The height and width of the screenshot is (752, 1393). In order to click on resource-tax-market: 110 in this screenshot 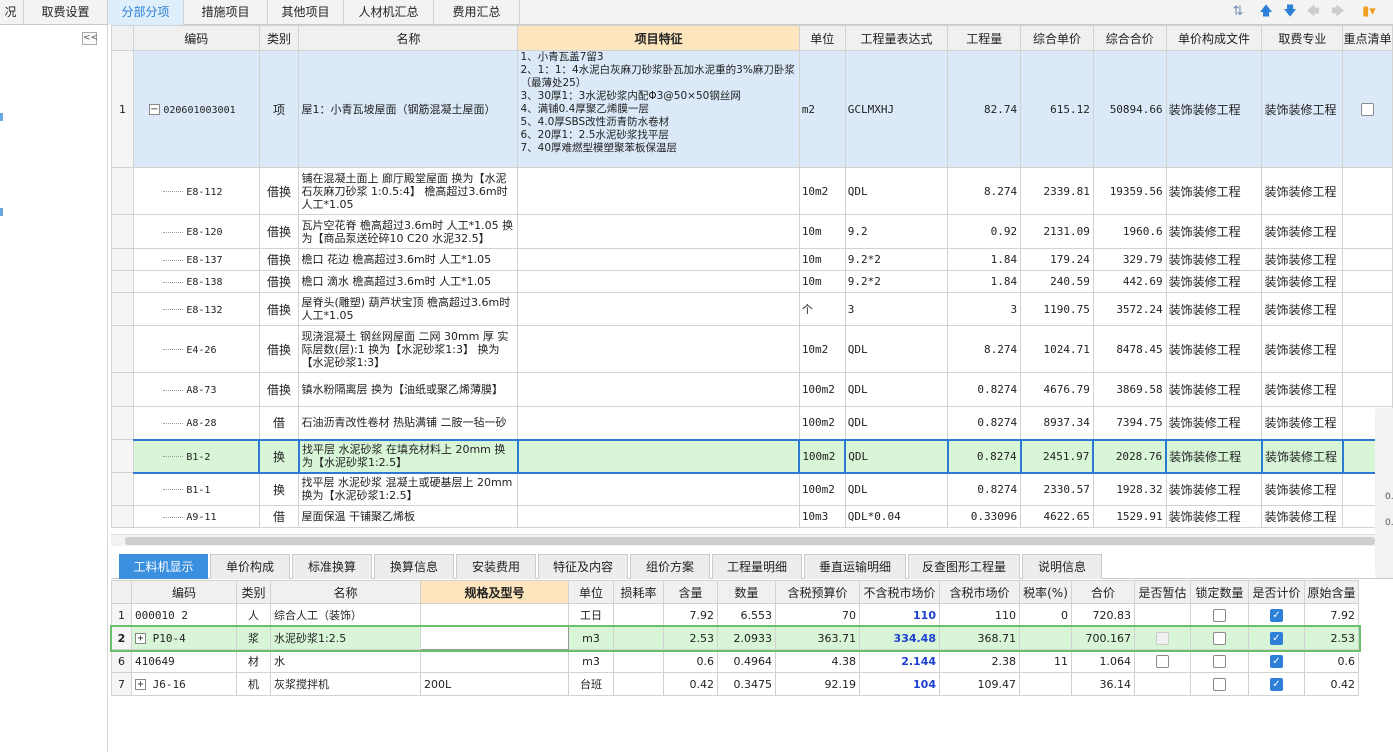, I will do `click(979, 615)`.